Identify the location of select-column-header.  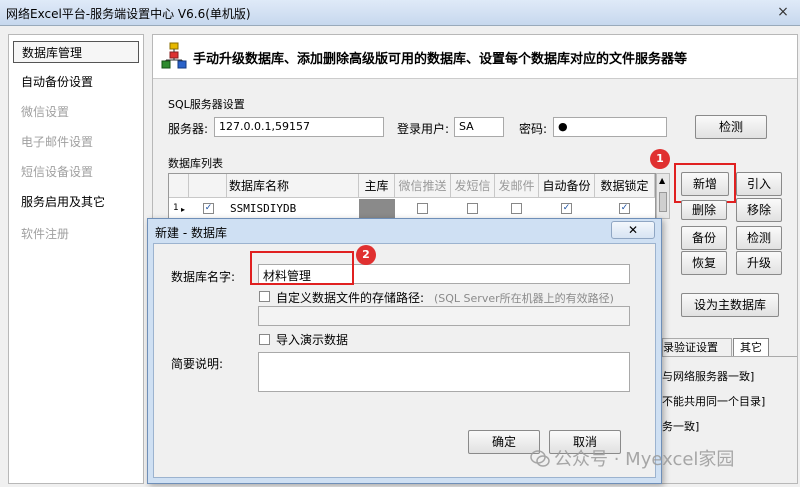
(208, 186).